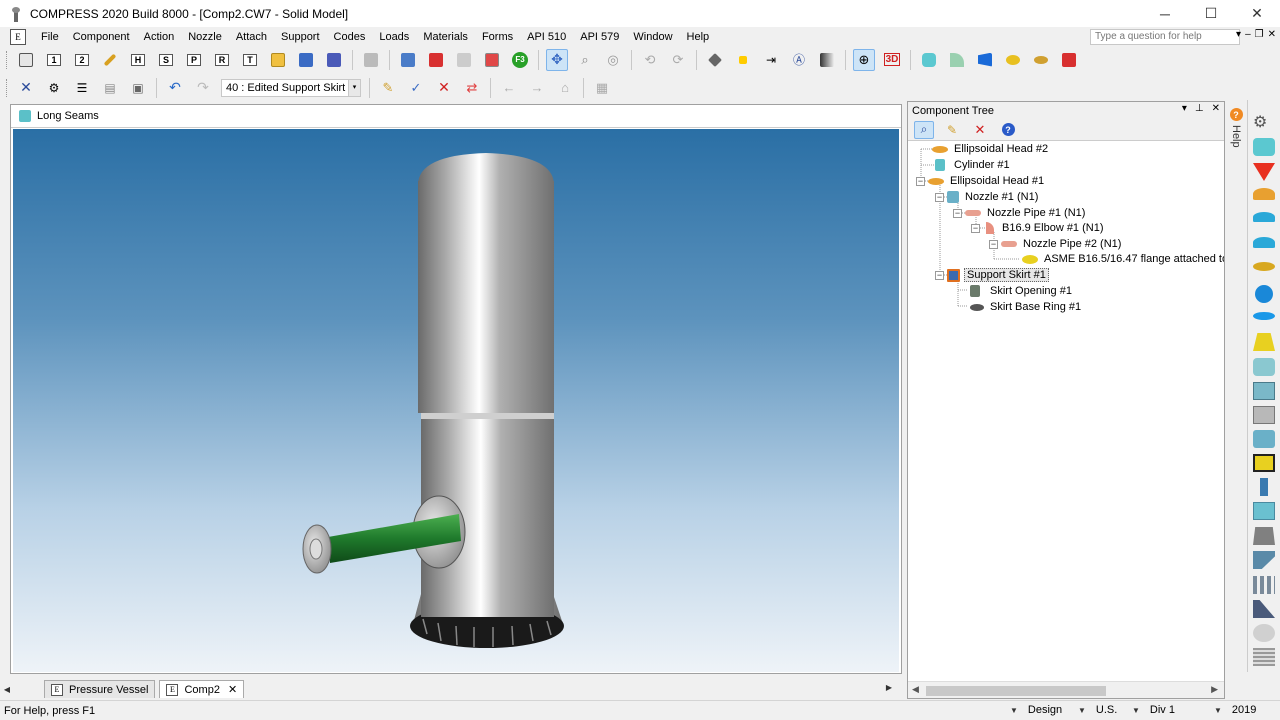 The image size is (1280, 720). I want to click on menu-api-510: API 510, so click(546, 37).